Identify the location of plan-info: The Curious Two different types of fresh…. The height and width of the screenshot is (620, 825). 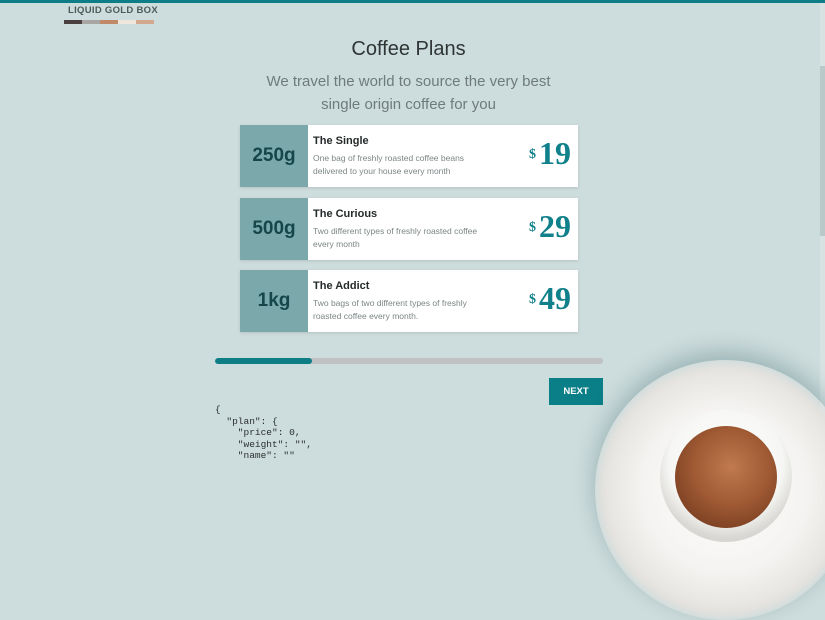
(405, 229).